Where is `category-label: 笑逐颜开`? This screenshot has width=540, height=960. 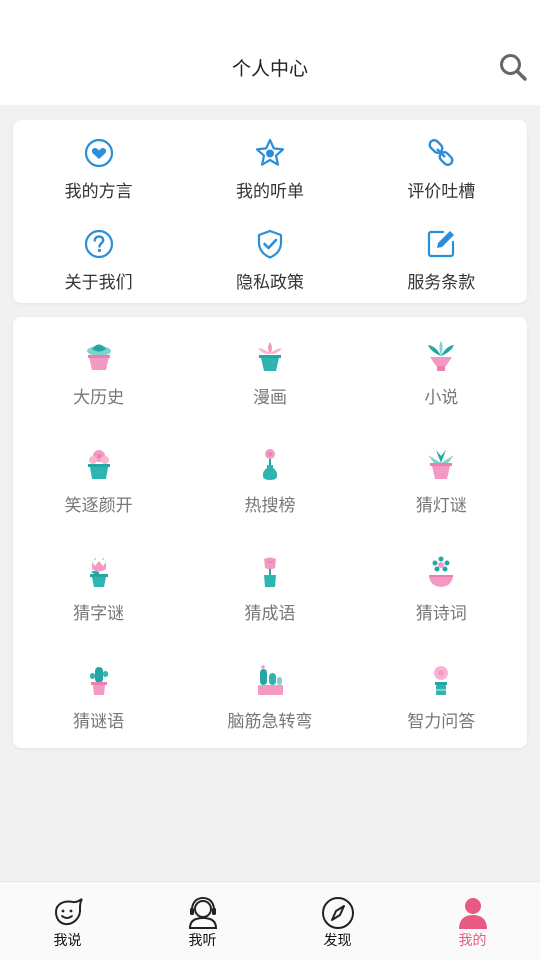 category-label: 笑逐颜开 is located at coordinates (98, 506).